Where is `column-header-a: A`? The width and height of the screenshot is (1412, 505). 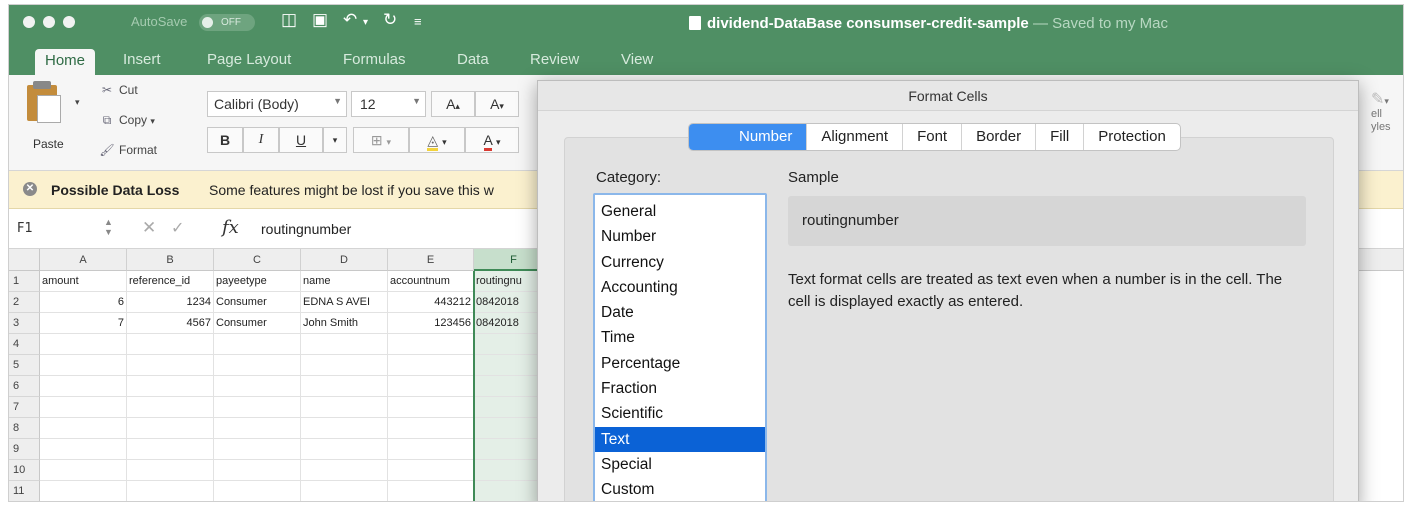
column-header-a: A is located at coordinates (83, 260).